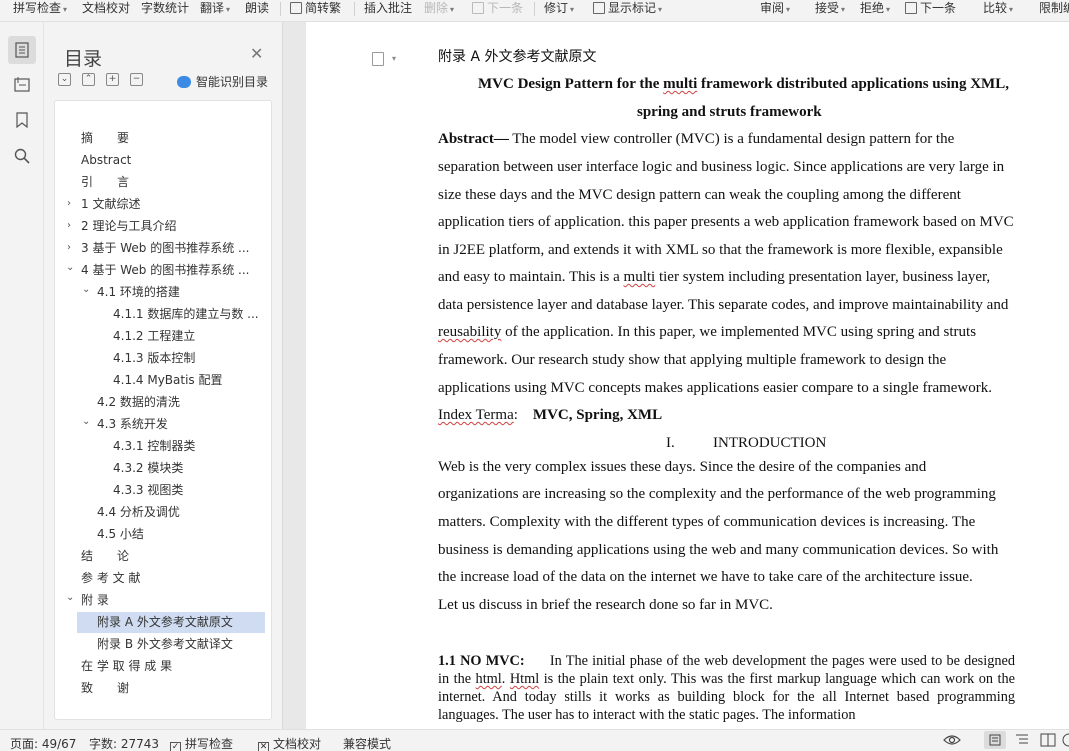 This screenshot has height=751, width=1069. What do you see at coordinates (40, 10) in the screenshot?
I see `spellcheck-menu: 拼写检查 ▾` at bounding box center [40, 10].